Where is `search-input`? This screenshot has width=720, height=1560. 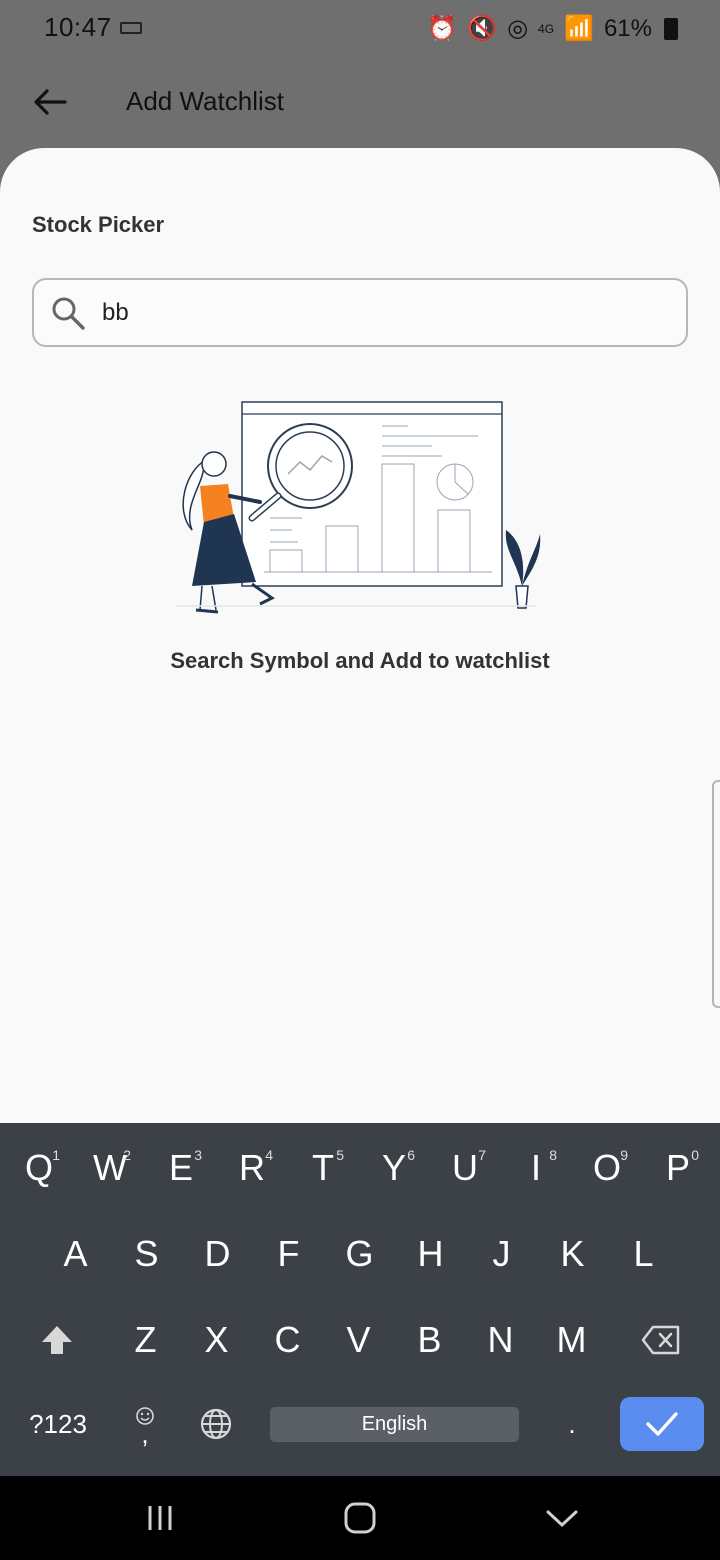 search-input is located at coordinates (382, 313).